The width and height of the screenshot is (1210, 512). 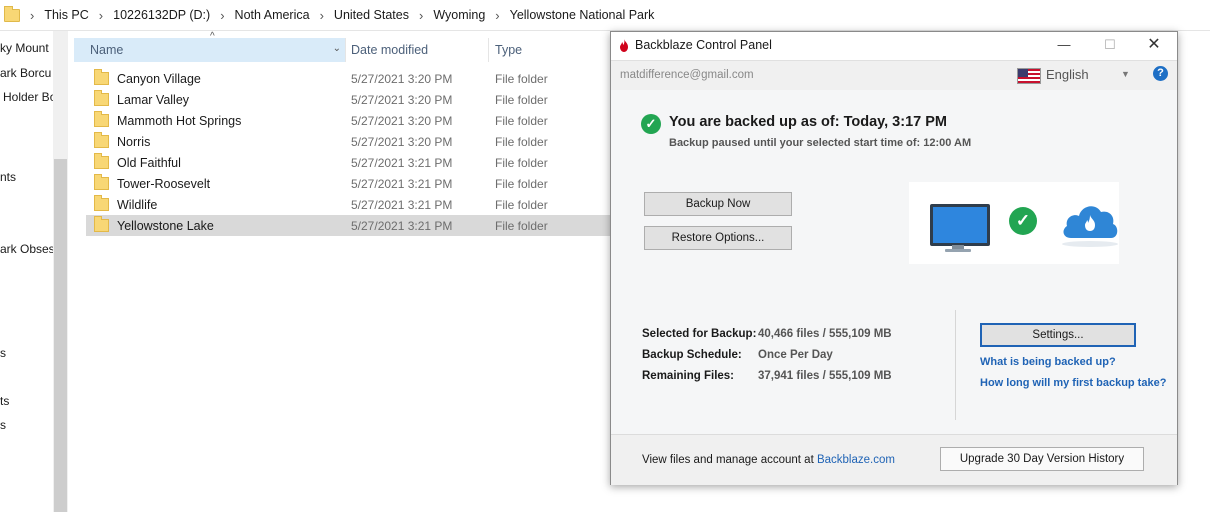 What do you see at coordinates (808, 122) in the screenshot?
I see `backup-status-title: You are backed up as of: Today, 3:17 PM` at bounding box center [808, 122].